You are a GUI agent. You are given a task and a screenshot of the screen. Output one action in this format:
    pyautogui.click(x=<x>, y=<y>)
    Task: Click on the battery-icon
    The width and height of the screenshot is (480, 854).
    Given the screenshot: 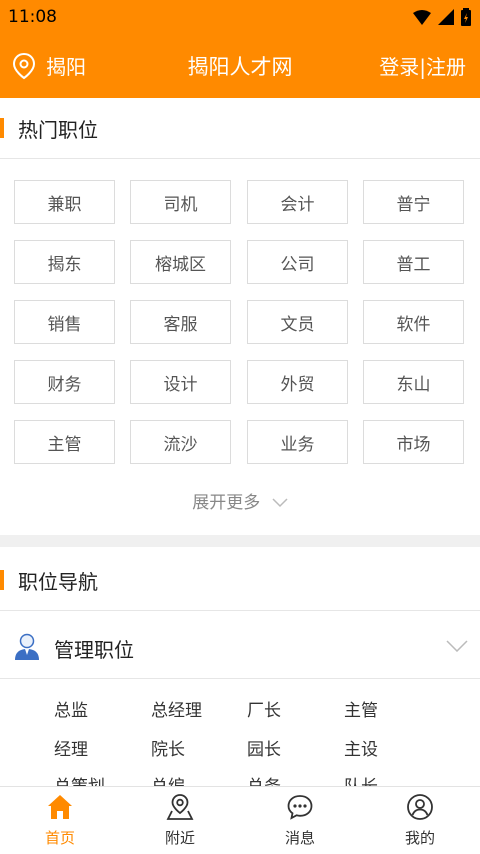 What is the action you would take?
    pyautogui.click(x=466, y=17)
    